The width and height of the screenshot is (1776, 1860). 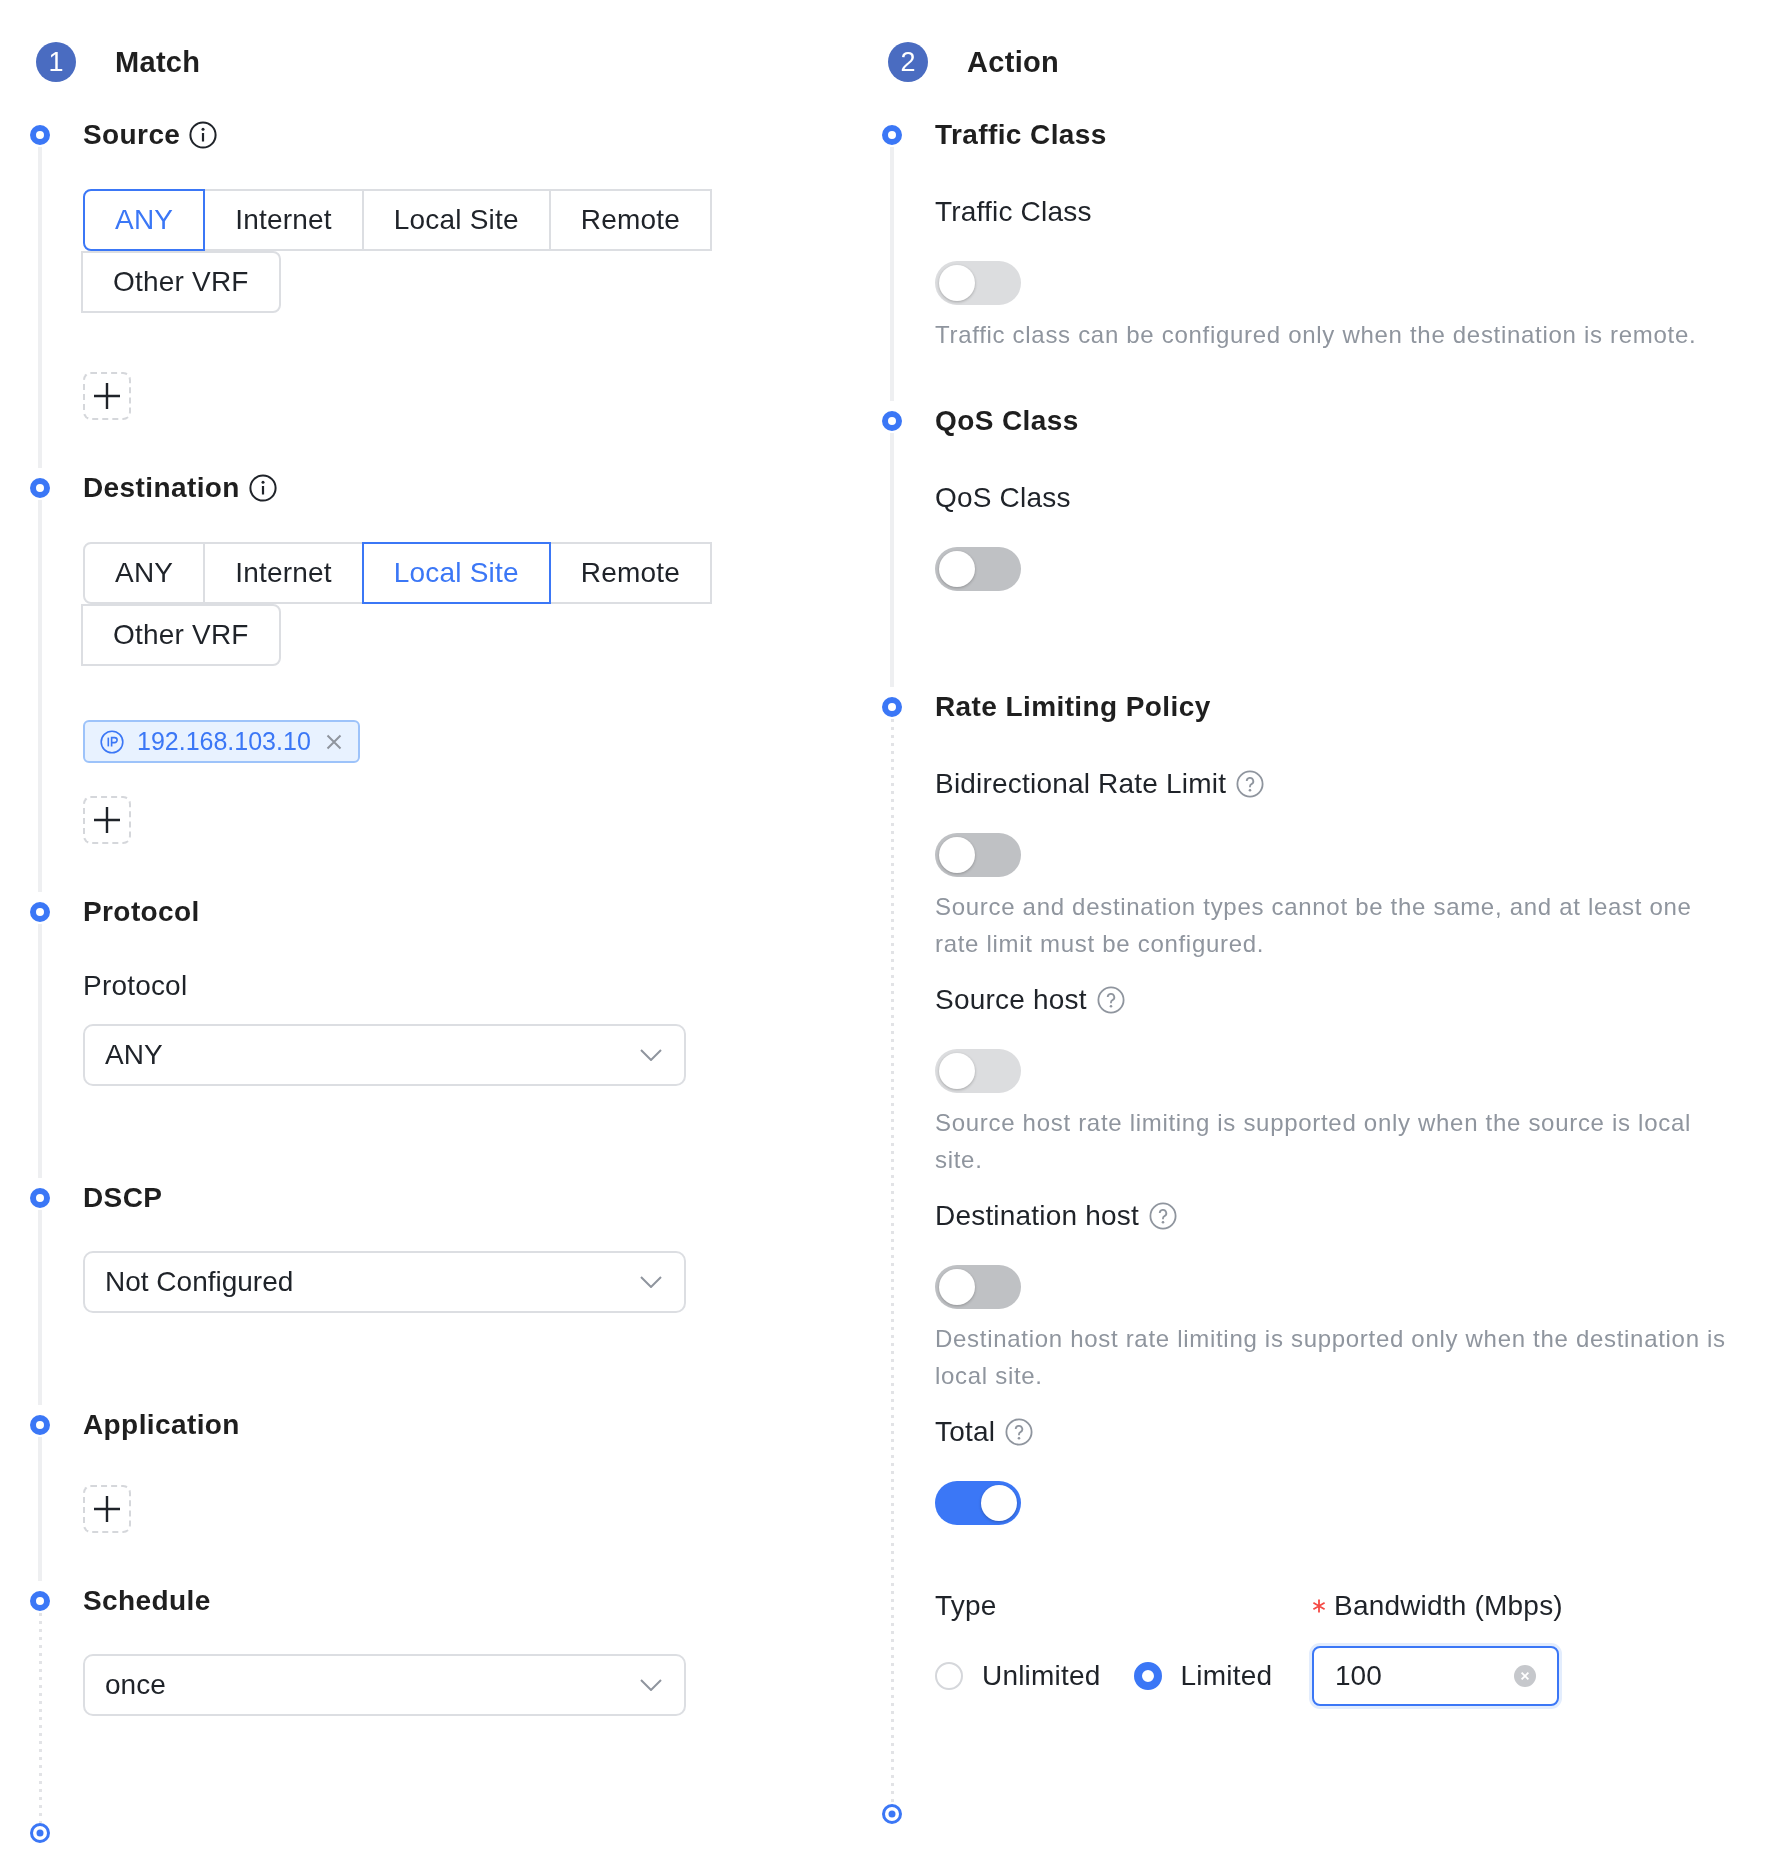 What do you see at coordinates (1081, 784) in the screenshot?
I see `field-label: Bidirectional Rate Limit` at bounding box center [1081, 784].